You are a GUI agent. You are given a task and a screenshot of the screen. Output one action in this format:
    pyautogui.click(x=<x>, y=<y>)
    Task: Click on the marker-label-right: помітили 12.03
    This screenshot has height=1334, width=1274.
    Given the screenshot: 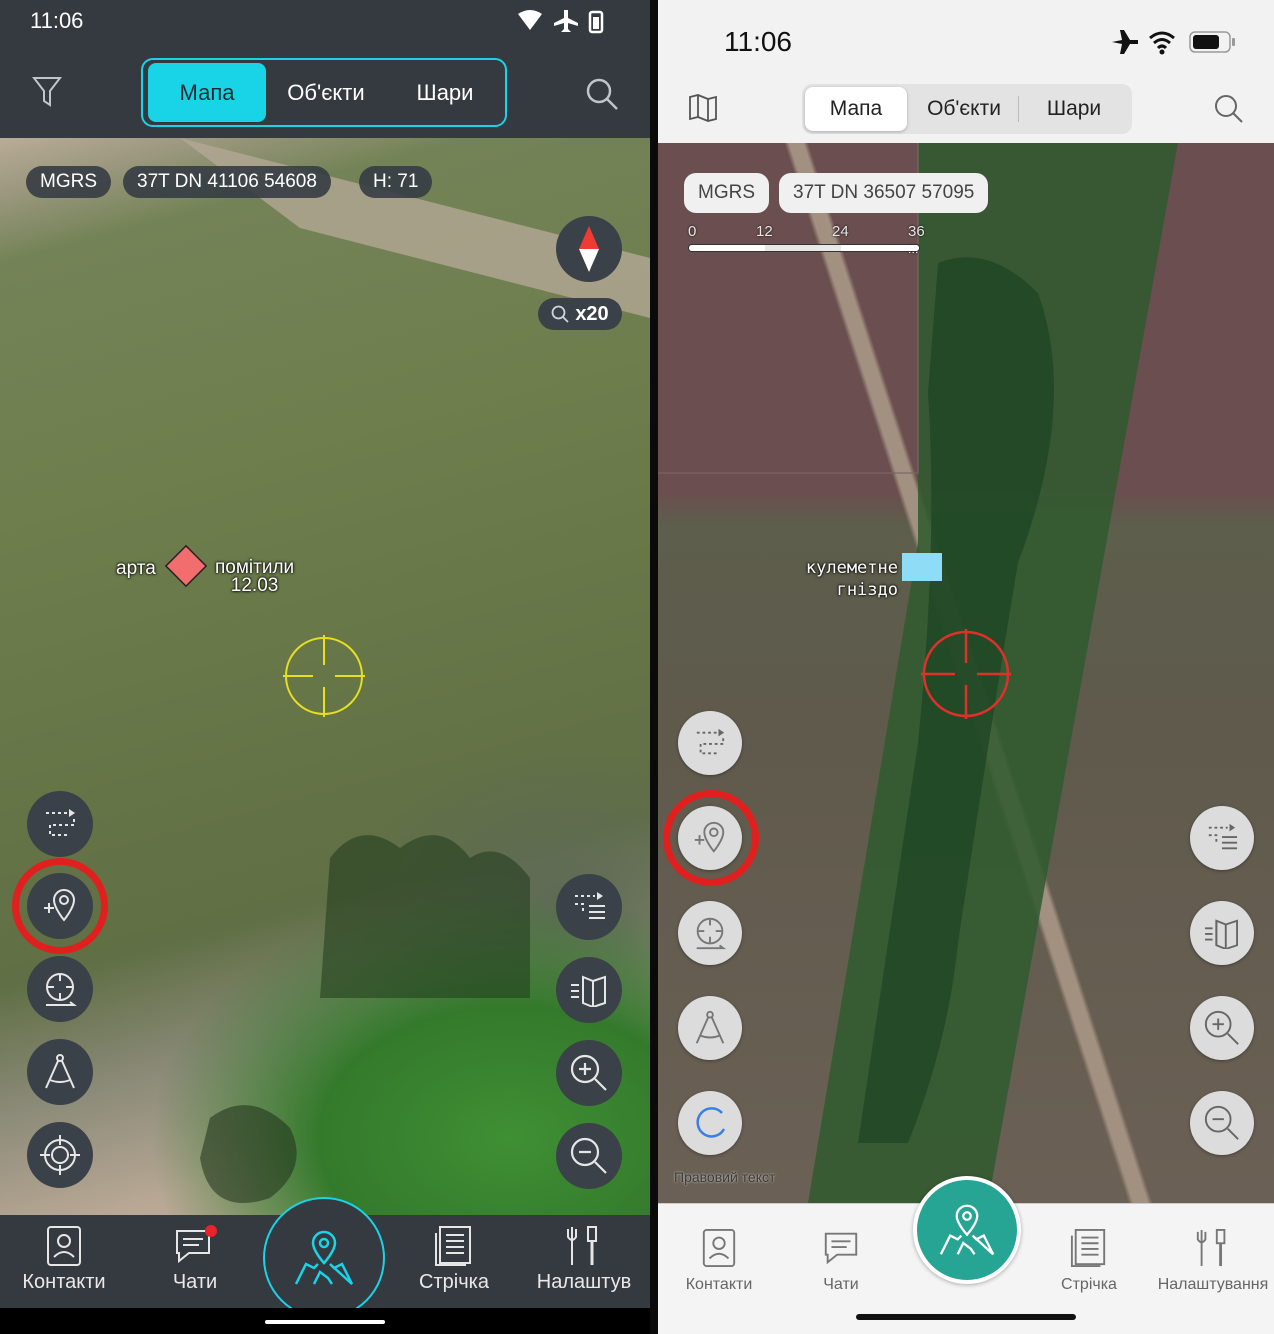 What is the action you would take?
    pyautogui.click(x=255, y=576)
    